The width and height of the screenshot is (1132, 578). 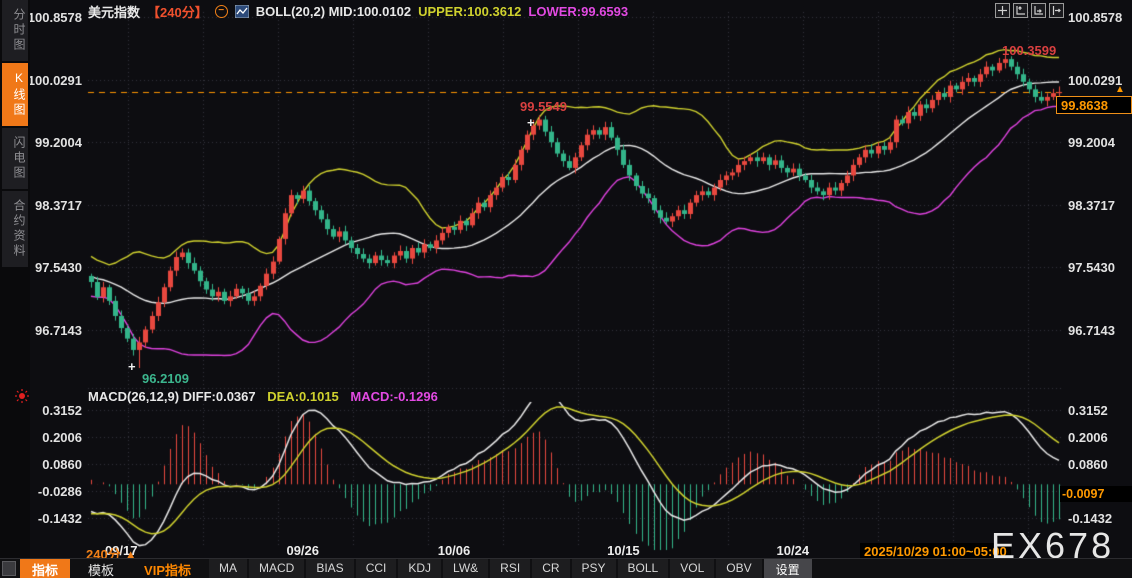 I want to click on x-axis-label-3: 10/15, so click(x=623, y=550).